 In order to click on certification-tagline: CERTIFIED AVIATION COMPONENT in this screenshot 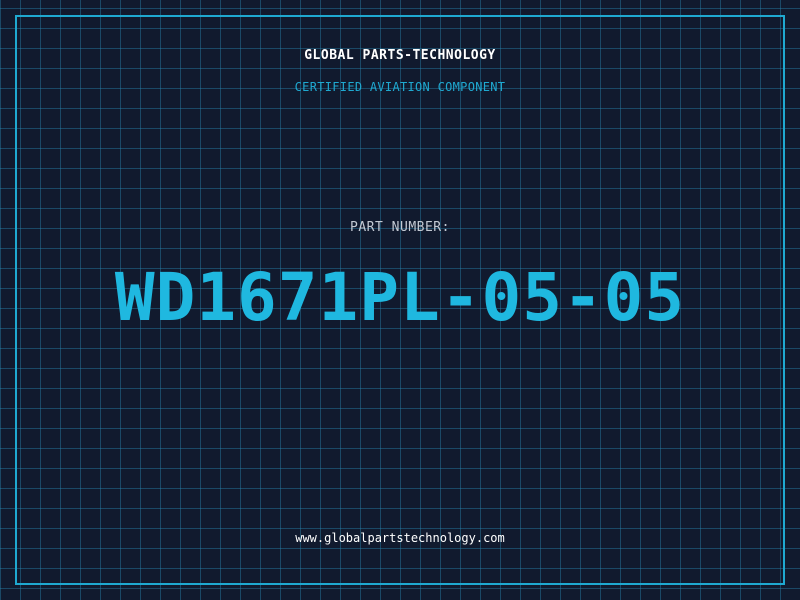, I will do `click(400, 87)`.